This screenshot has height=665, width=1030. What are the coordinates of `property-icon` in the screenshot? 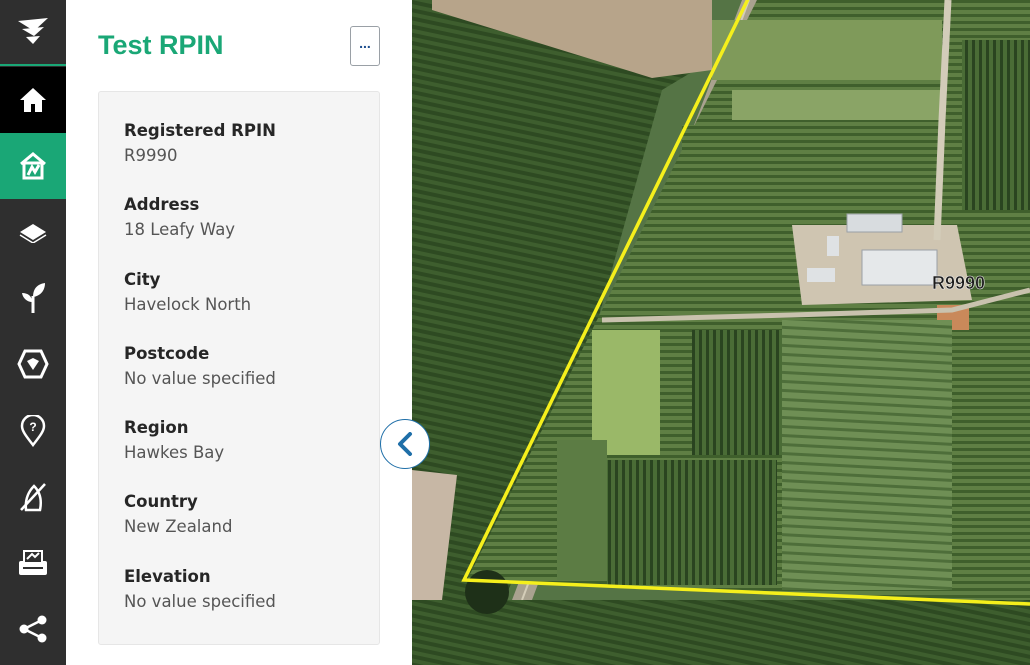 It's located at (33, 166).